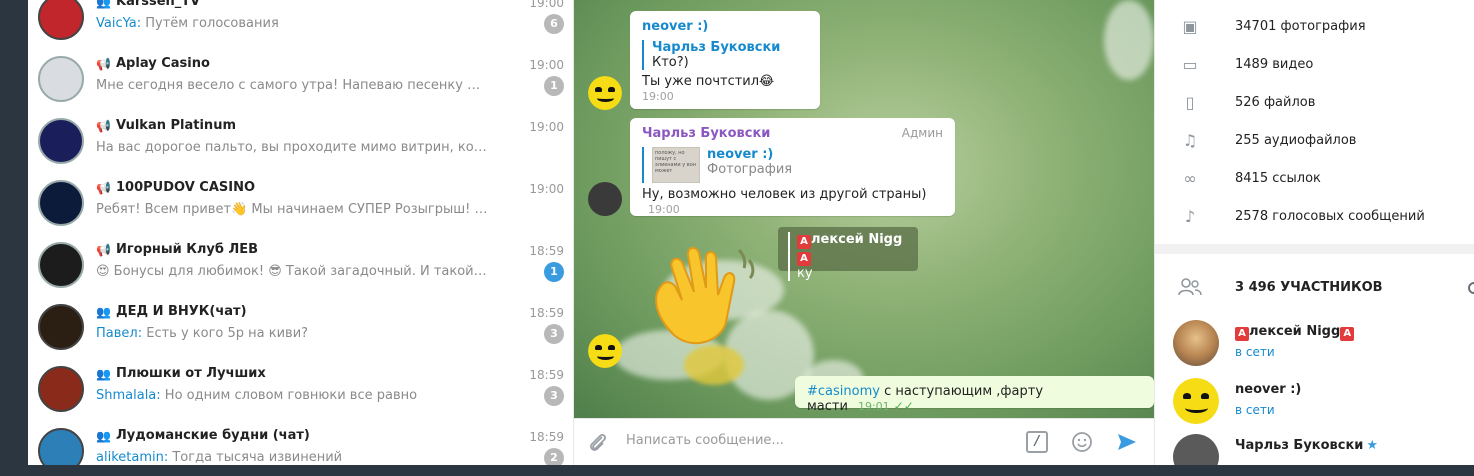  Describe the element at coordinates (1314, 249) in the screenshot. I see `panel-divider` at that location.